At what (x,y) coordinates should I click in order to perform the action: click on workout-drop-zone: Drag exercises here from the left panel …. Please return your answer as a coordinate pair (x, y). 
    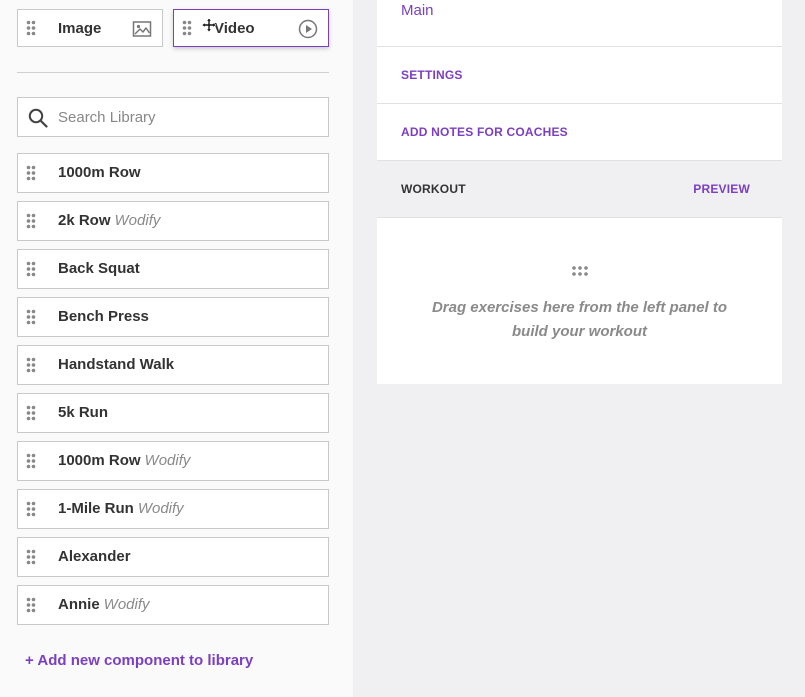
    Looking at the image, I should click on (579, 301).